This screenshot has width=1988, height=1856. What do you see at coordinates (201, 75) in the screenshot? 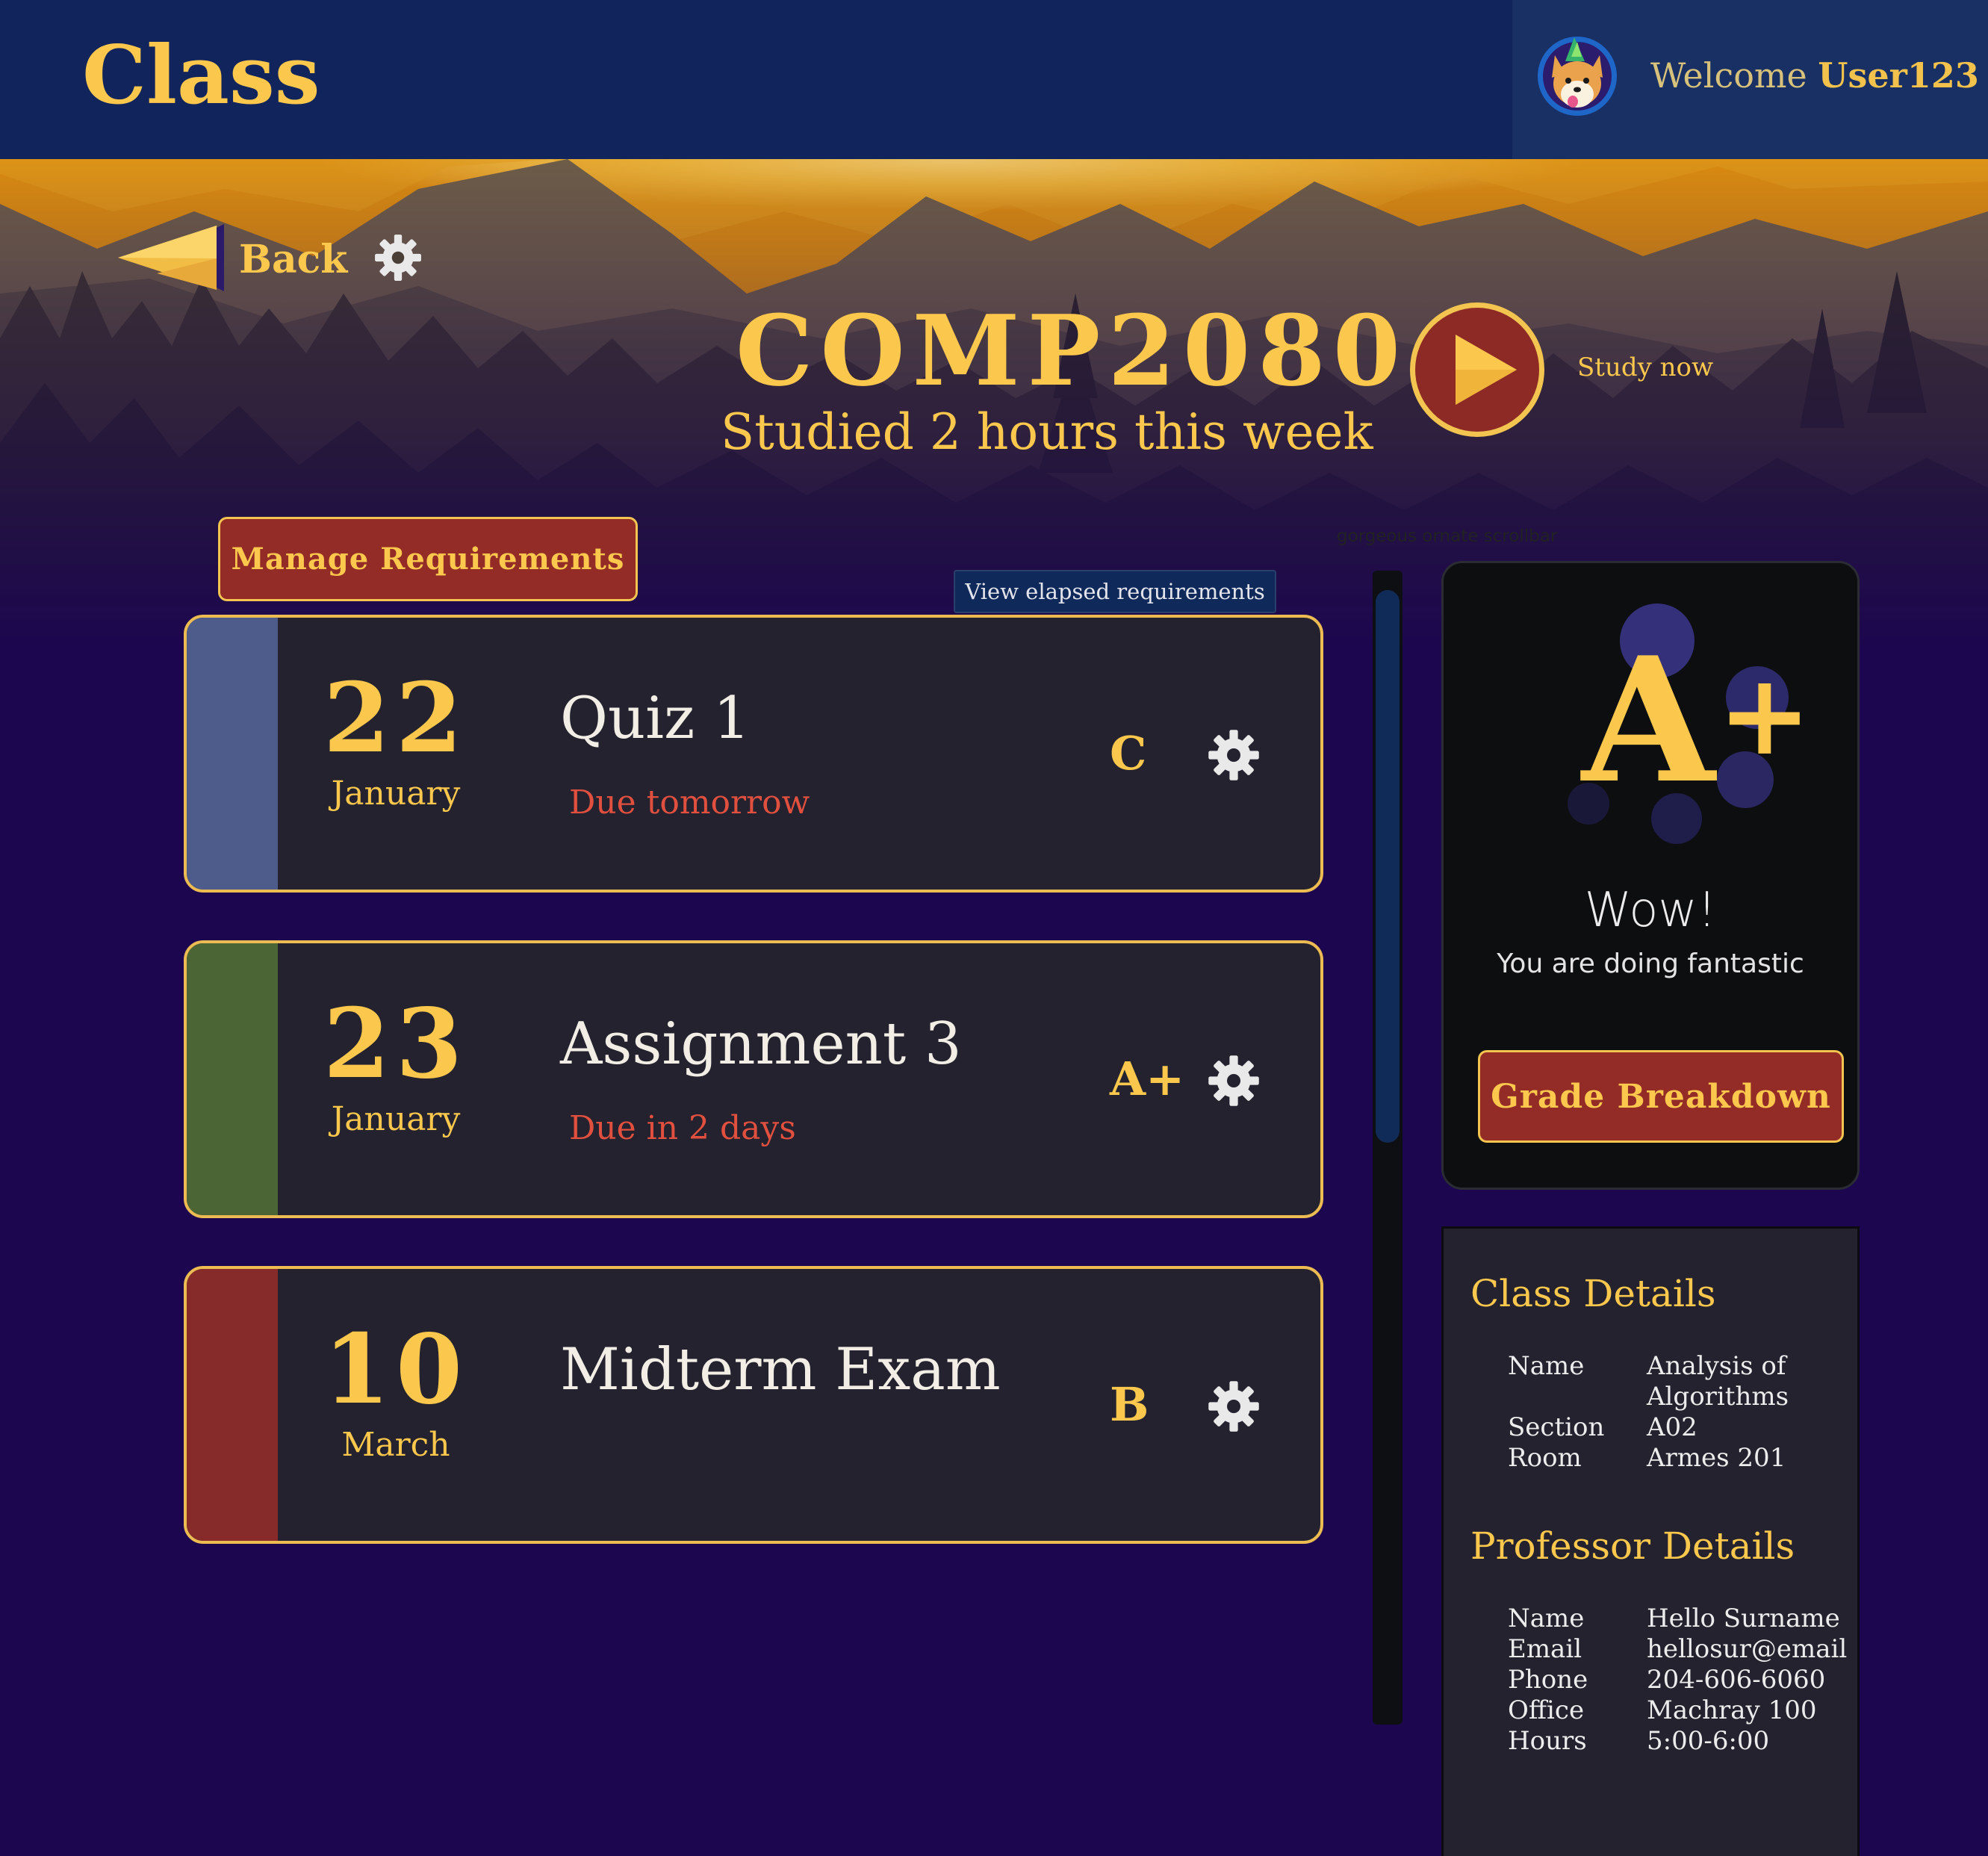
I see `app-title: Class` at bounding box center [201, 75].